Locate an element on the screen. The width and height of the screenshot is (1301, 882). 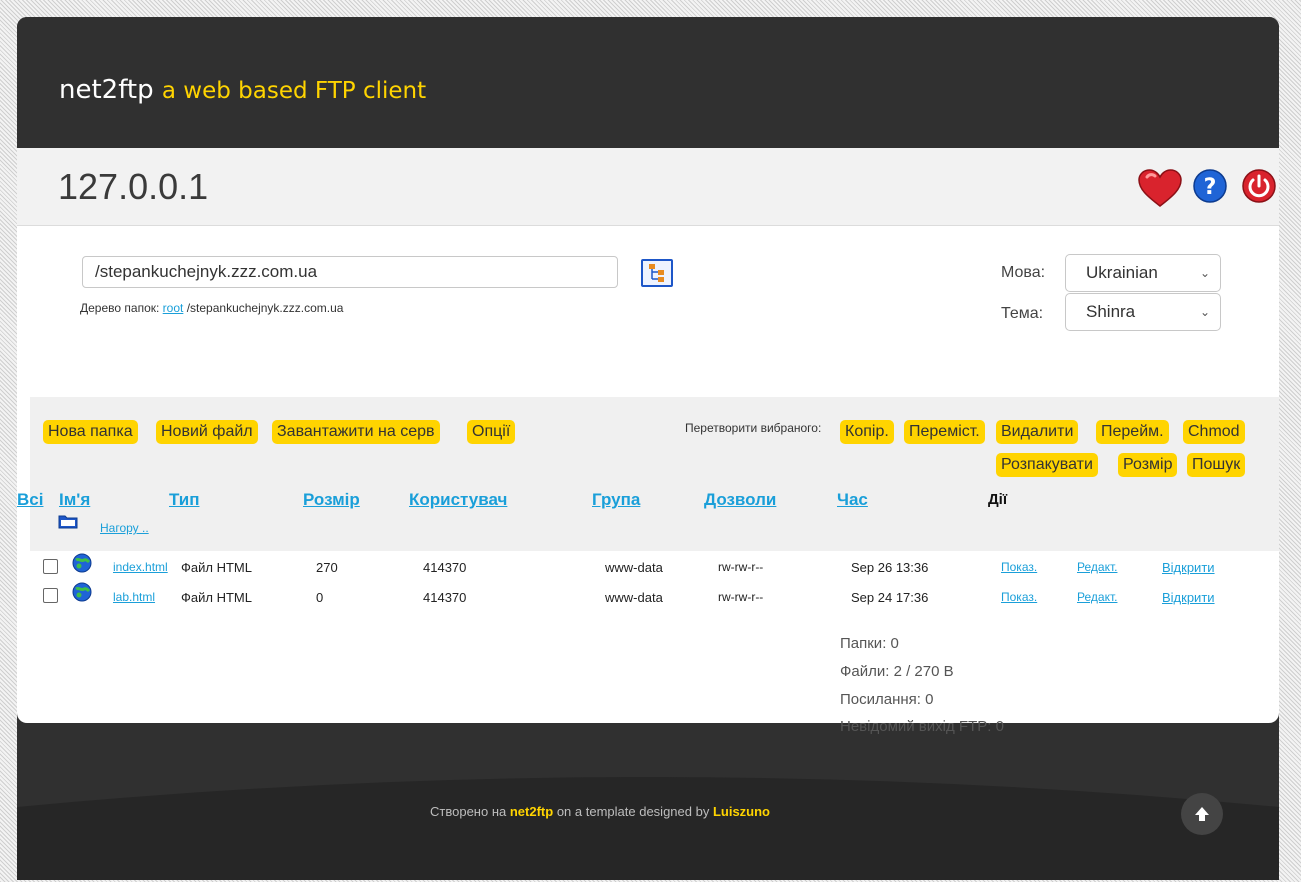
file-size: 0 is located at coordinates (320, 597).